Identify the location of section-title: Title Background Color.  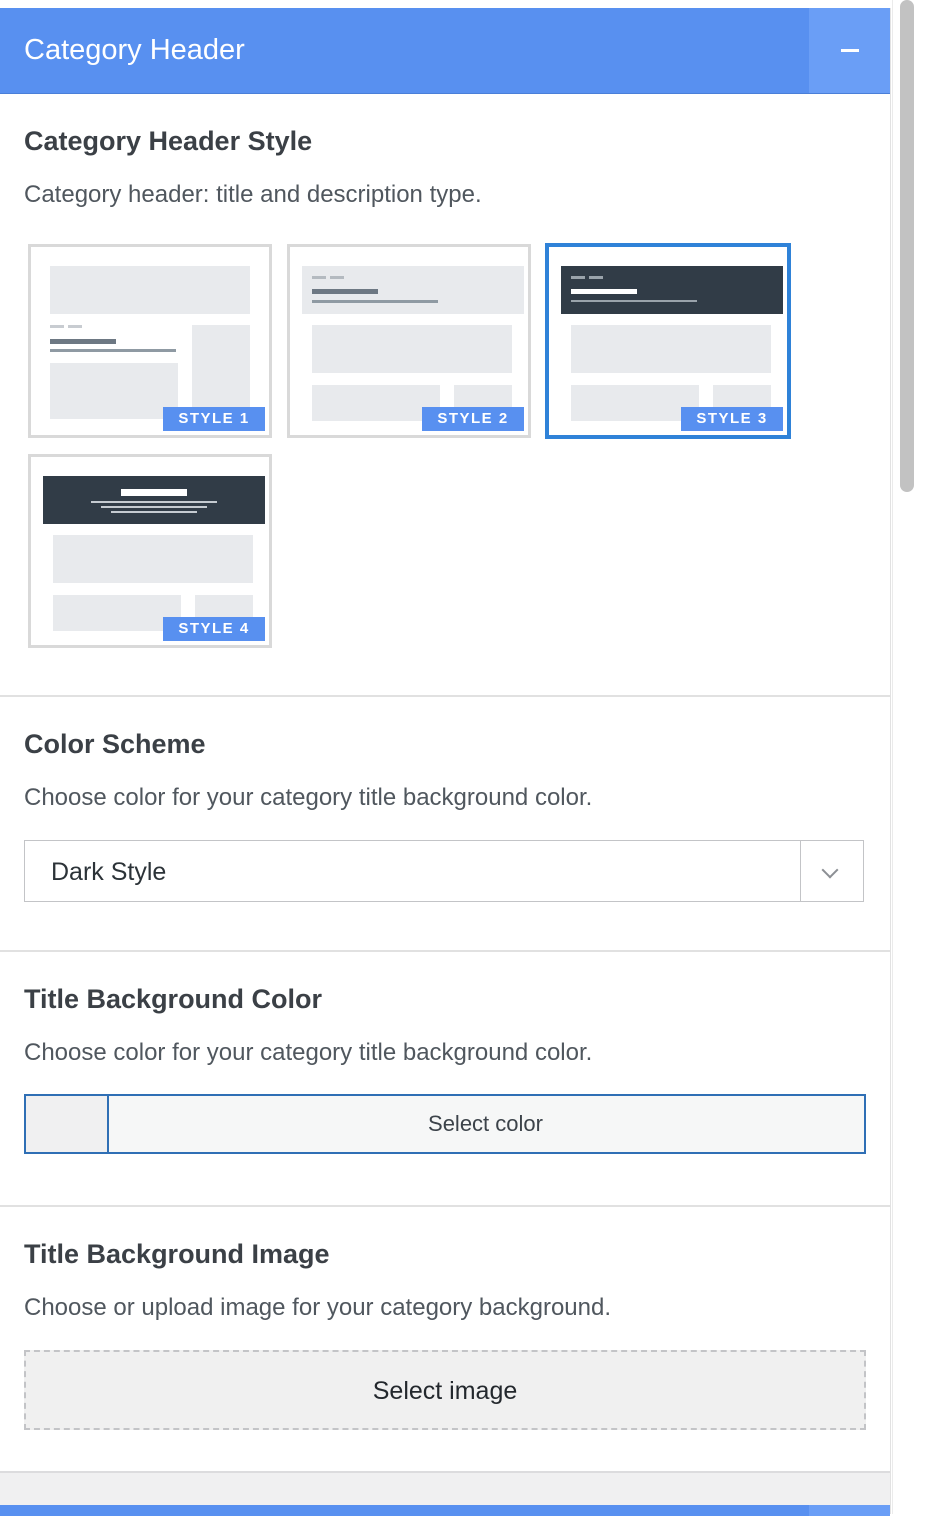
(173, 999).